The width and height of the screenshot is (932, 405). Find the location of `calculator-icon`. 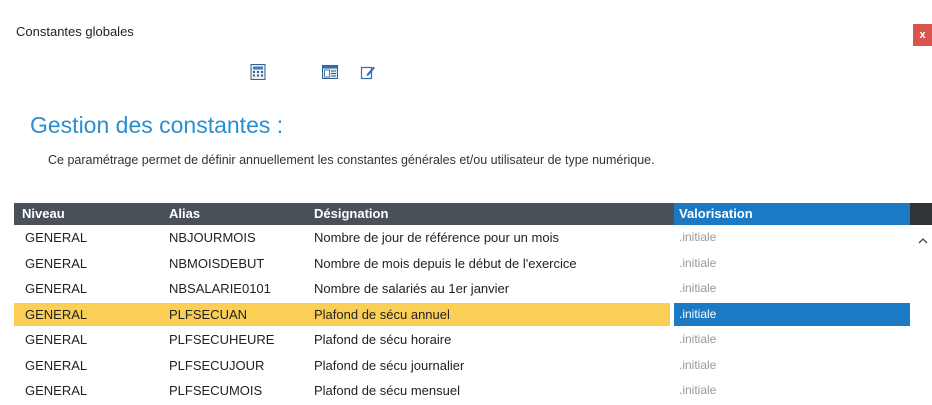

calculator-icon is located at coordinates (258, 72).